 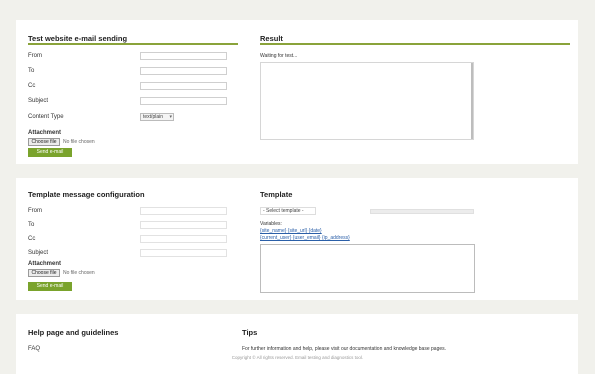 What do you see at coordinates (415, 44) in the screenshot?
I see `result-title-rule` at bounding box center [415, 44].